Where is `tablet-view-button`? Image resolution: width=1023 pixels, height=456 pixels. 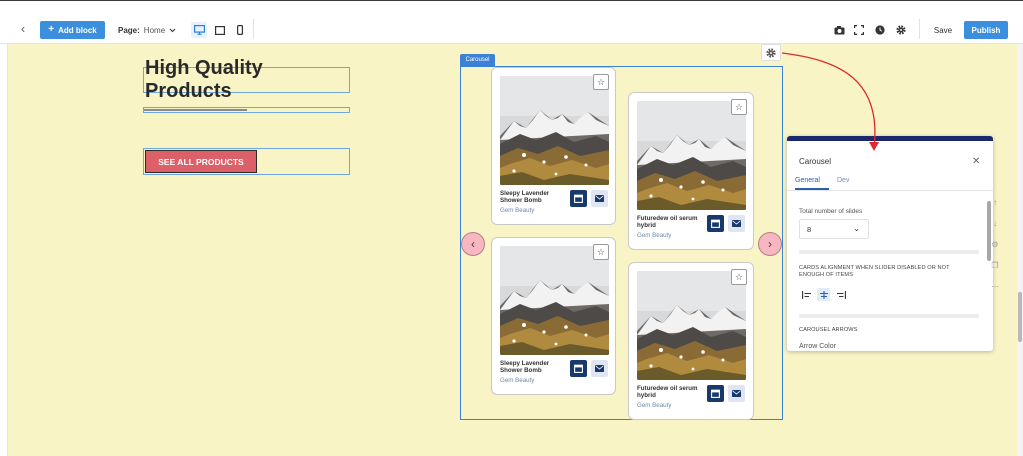 tablet-view-button is located at coordinates (220, 30).